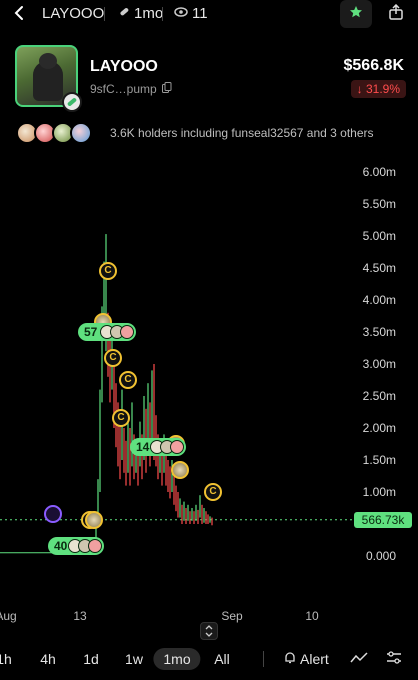 The width and height of the screenshot is (418, 680). Describe the element at coordinates (6, 659) in the screenshot. I see `timeframe-1h: 1h` at that location.